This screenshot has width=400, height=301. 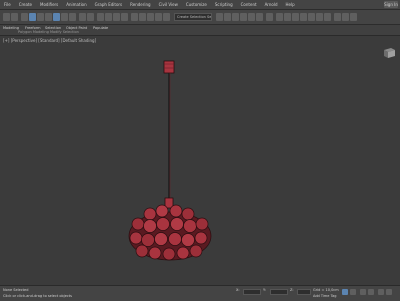 What do you see at coordinates (325, 296) in the screenshot?
I see `add-time-tag-button: Add Time Tag` at bounding box center [325, 296].